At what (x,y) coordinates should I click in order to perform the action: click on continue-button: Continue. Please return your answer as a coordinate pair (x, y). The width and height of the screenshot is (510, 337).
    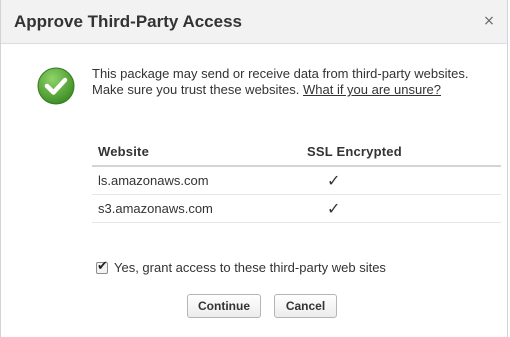
    Looking at the image, I should click on (224, 306).